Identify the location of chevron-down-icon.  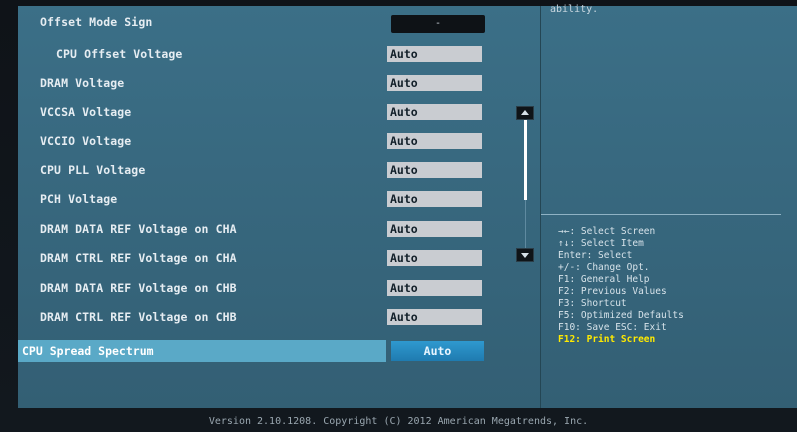
(525, 255).